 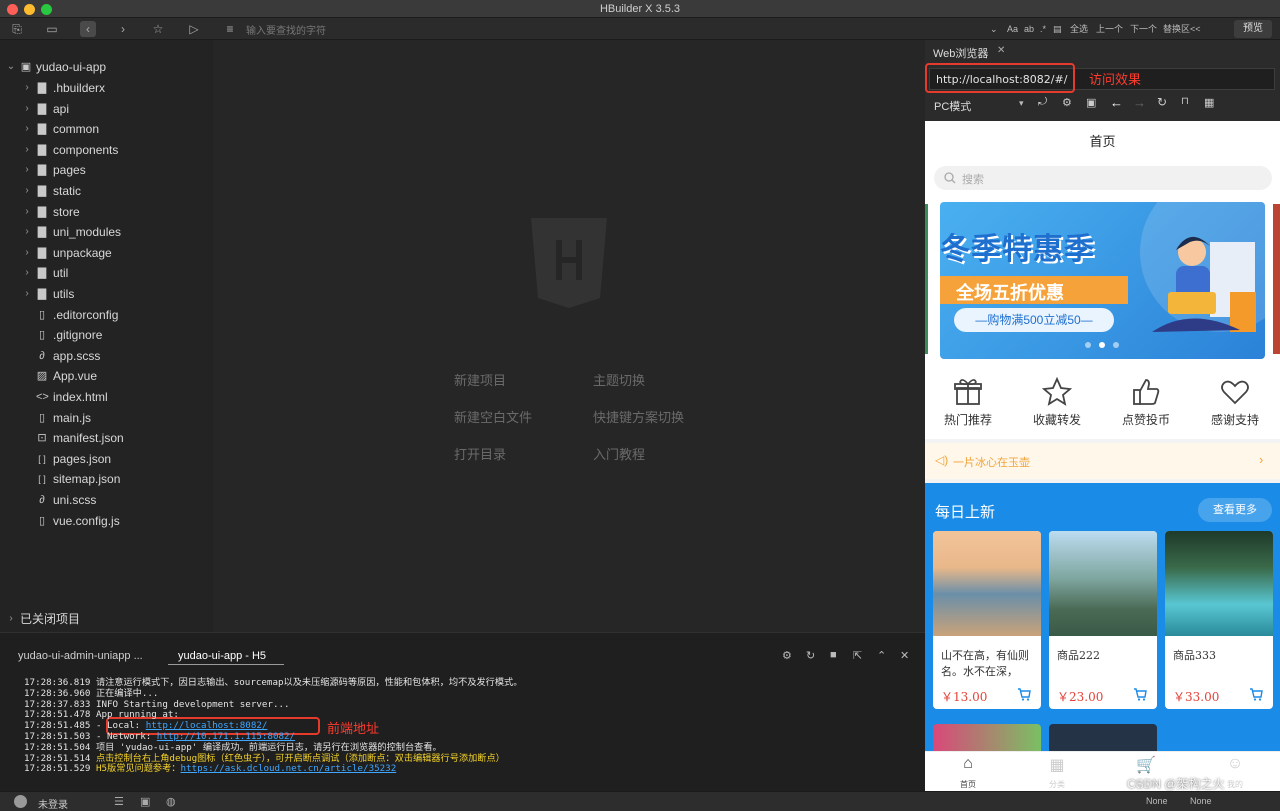 I want to click on notice-bar: ◁) 一片冰心在玉壶 ›, so click(x=1102, y=461).